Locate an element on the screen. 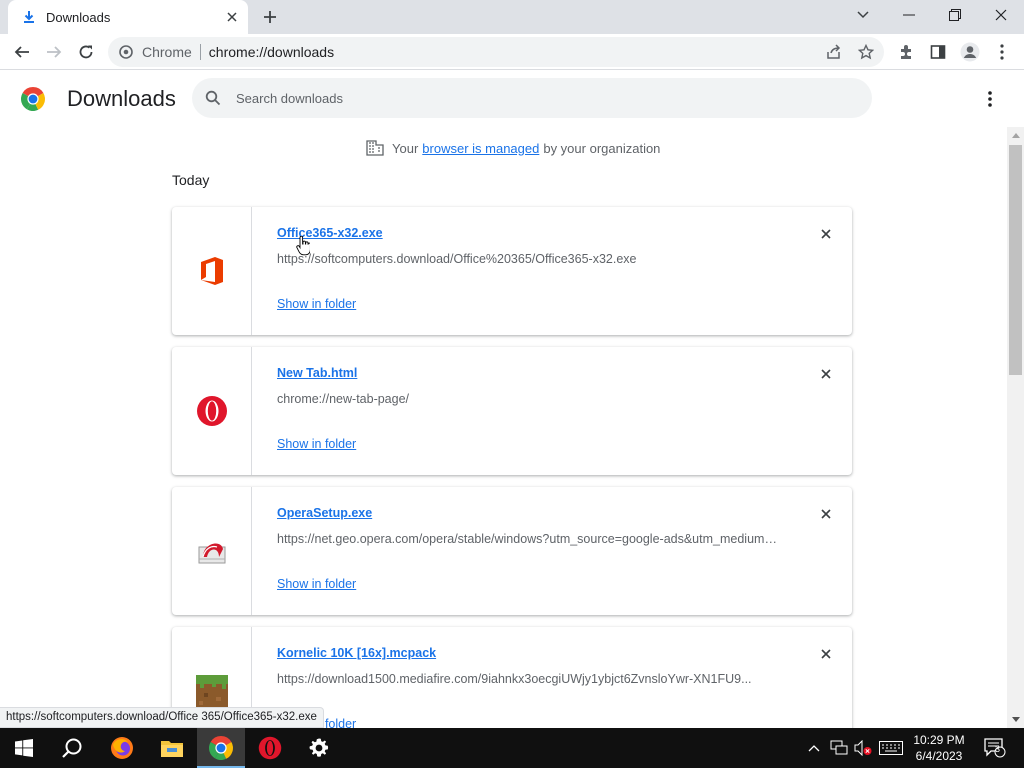 Image resolution: width=1024 pixels, height=768 pixels. clock-date: 6/4/2023 is located at coordinates (939, 756).